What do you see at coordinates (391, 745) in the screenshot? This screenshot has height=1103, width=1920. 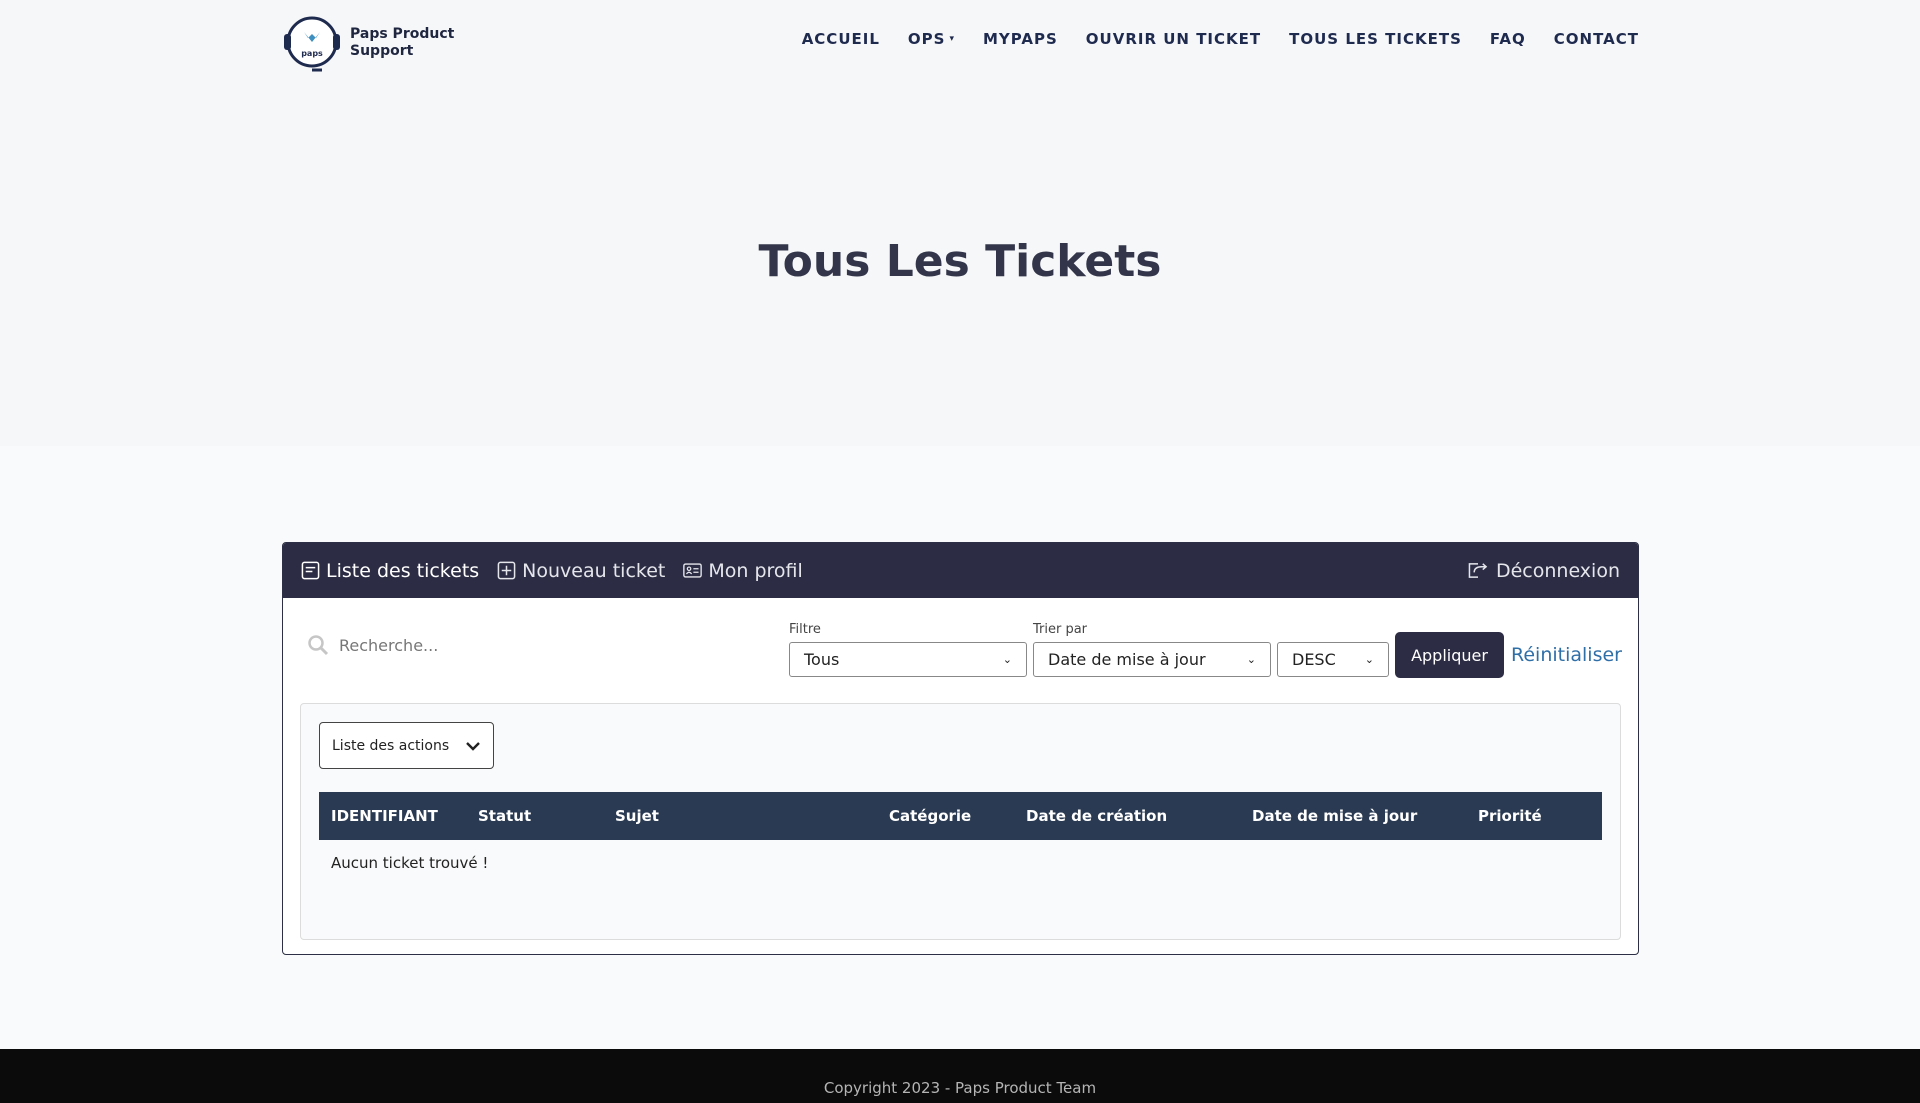 I see `actions-dropdown-label: Liste des actions` at bounding box center [391, 745].